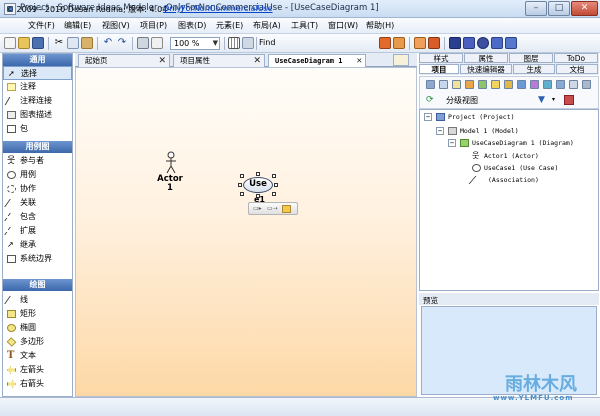  I want to click on layout-icon, so click(455, 43).